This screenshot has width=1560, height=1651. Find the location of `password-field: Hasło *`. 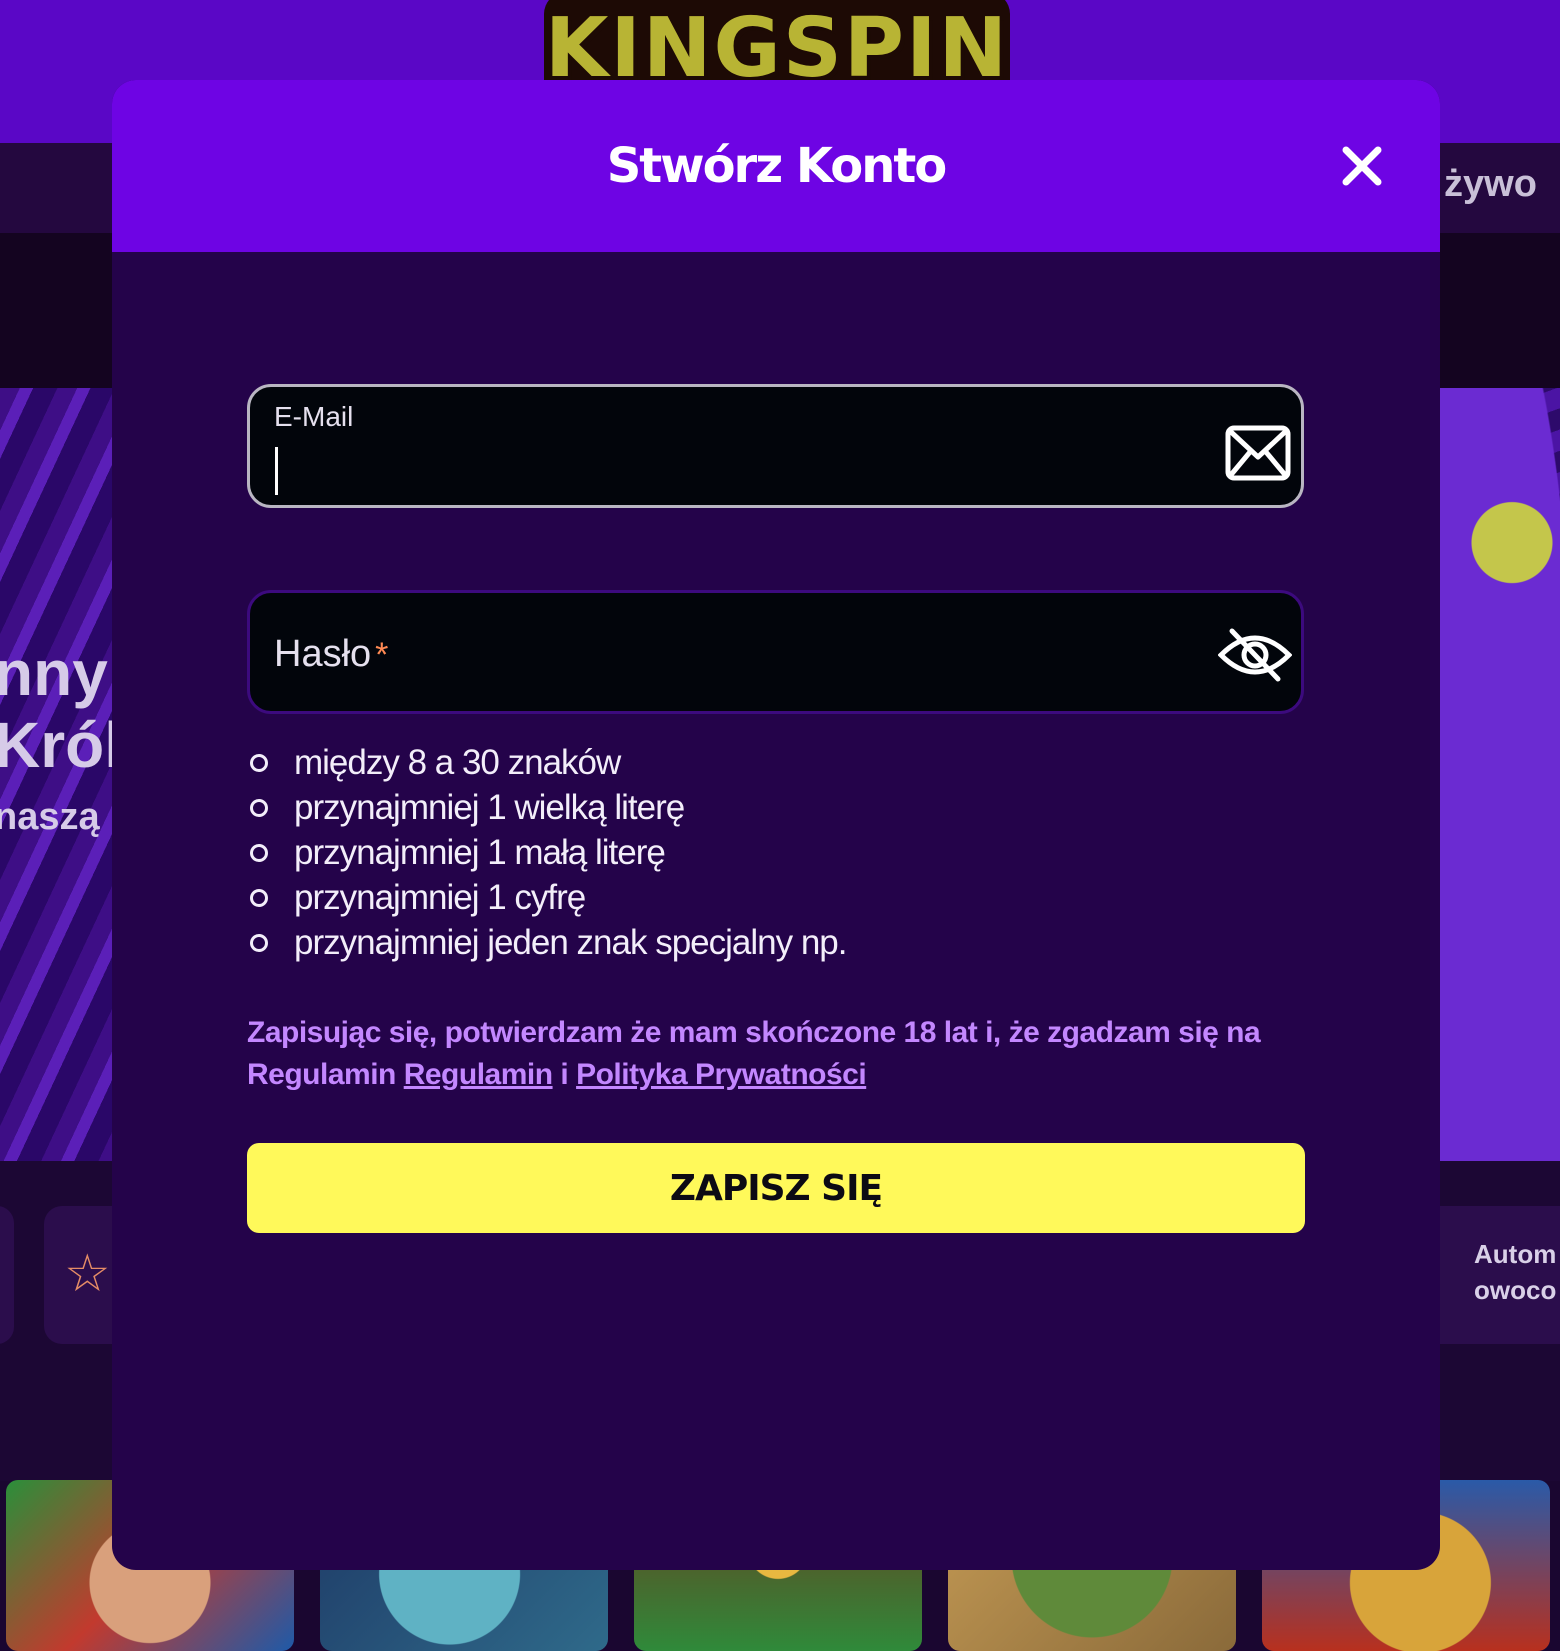

password-field: Hasło * is located at coordinates (775, 652).